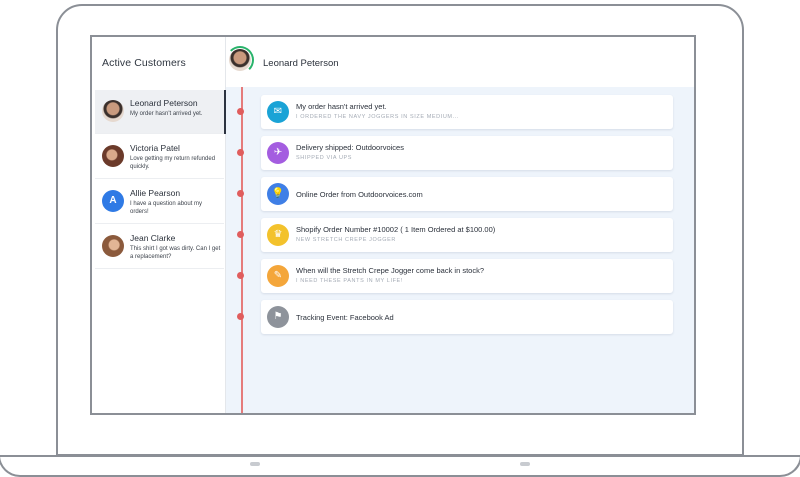 This screenshot has width=800, height=477. Describe the element at coordinates (278, 235) in the screenshot. I see `trophy-icon: ♛` at that location.